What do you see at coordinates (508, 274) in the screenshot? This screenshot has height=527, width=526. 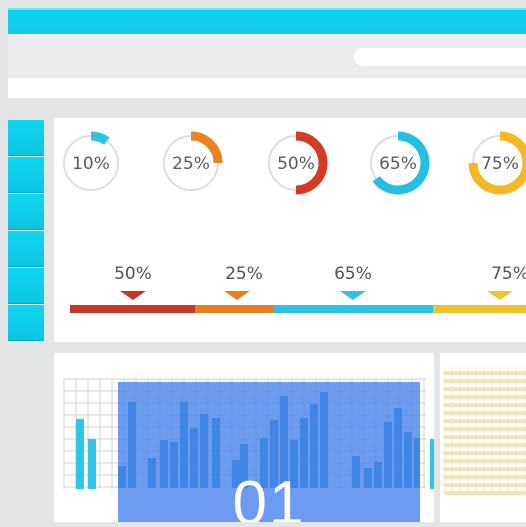 I see `milestone-label: 75%` at bounding box center [508, 274].